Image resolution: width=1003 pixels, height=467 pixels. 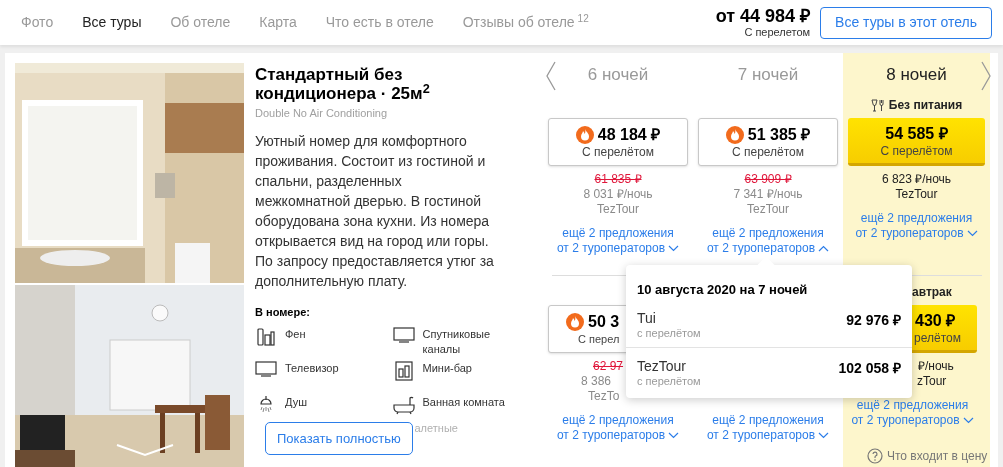 What do you see at coordinates (768, 194) in the screenshot?
I see `price-per-night: 7 341 ₽/ночь` at bounding box center [768, 194].